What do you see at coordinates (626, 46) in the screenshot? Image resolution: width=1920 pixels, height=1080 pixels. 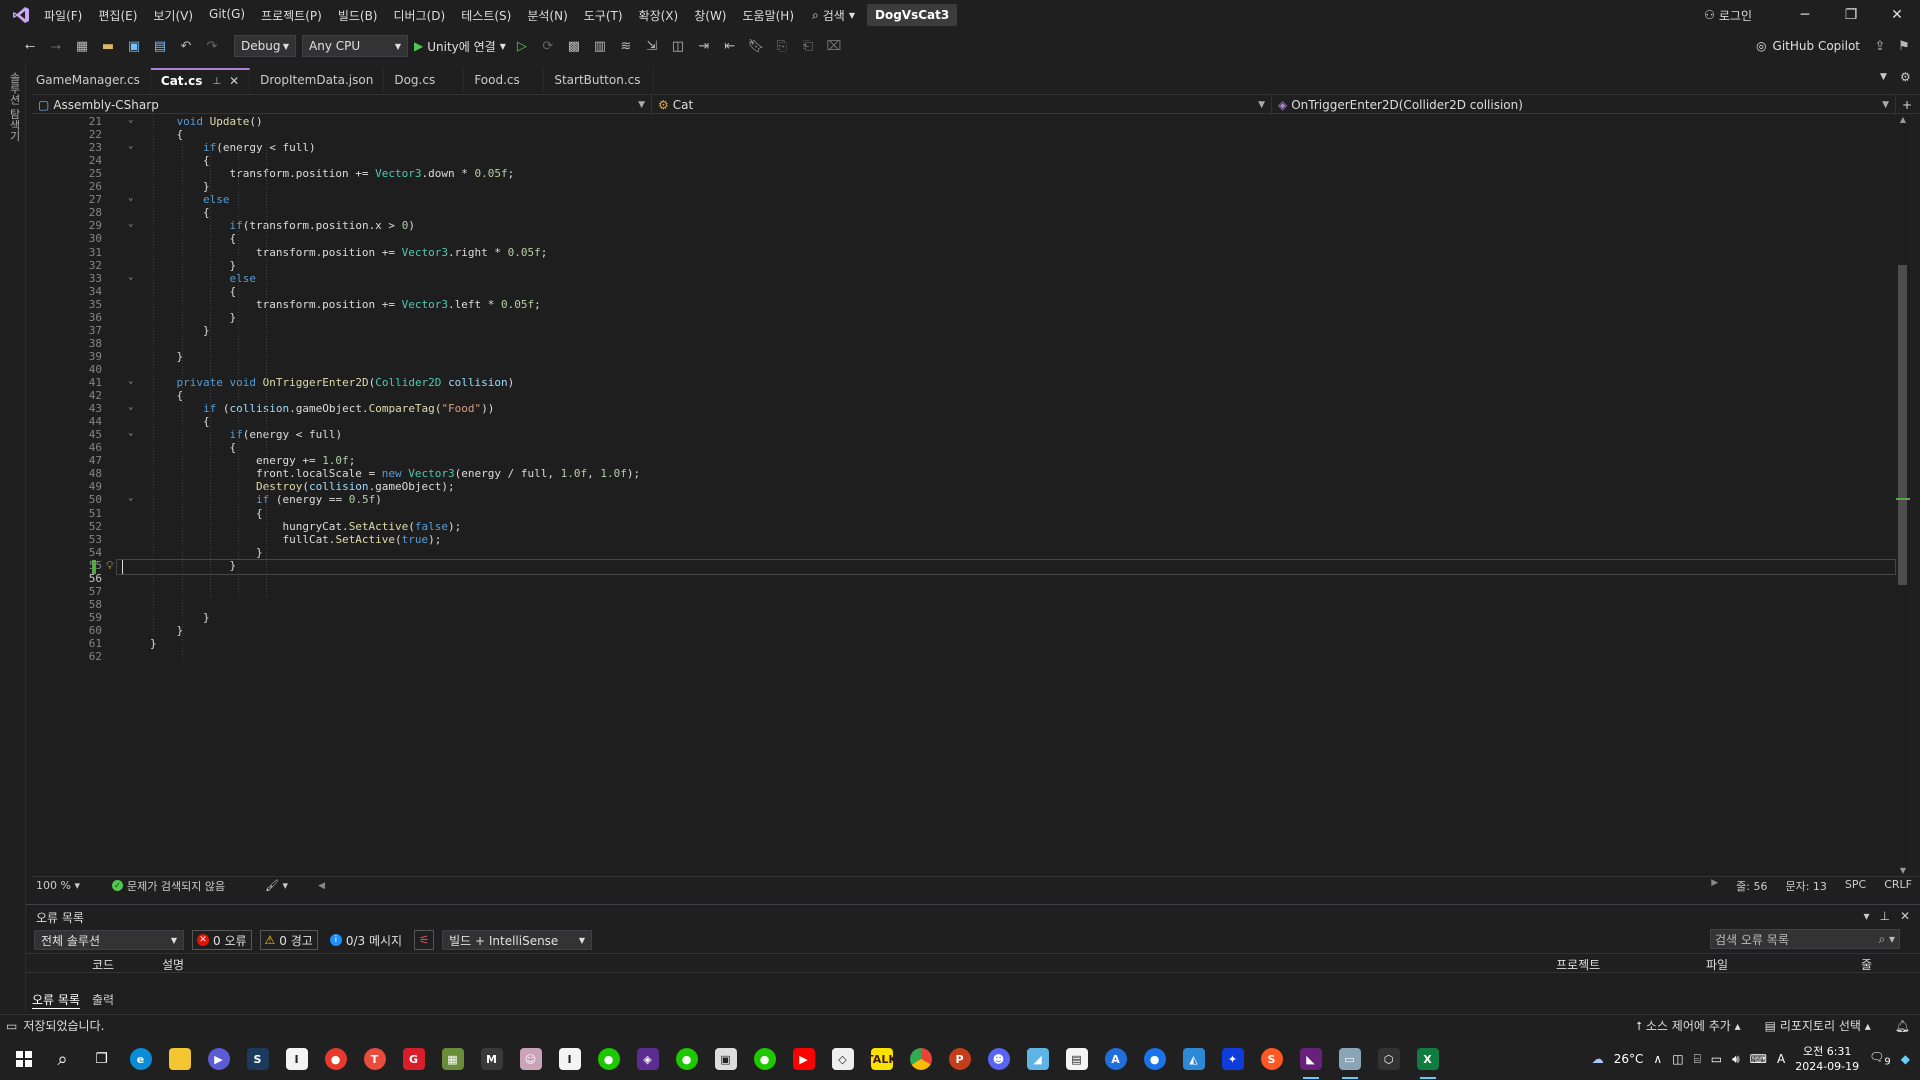 I see `format-icon: ≋` at bounding box center [626, 46].